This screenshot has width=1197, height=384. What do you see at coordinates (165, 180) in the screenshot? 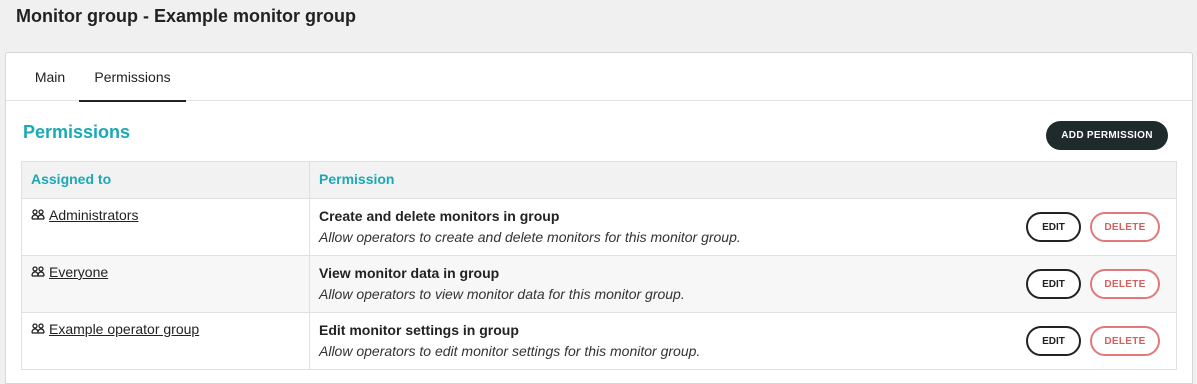
I see `header-assigned-to: Assigned to` at bounding box center [165, 180].